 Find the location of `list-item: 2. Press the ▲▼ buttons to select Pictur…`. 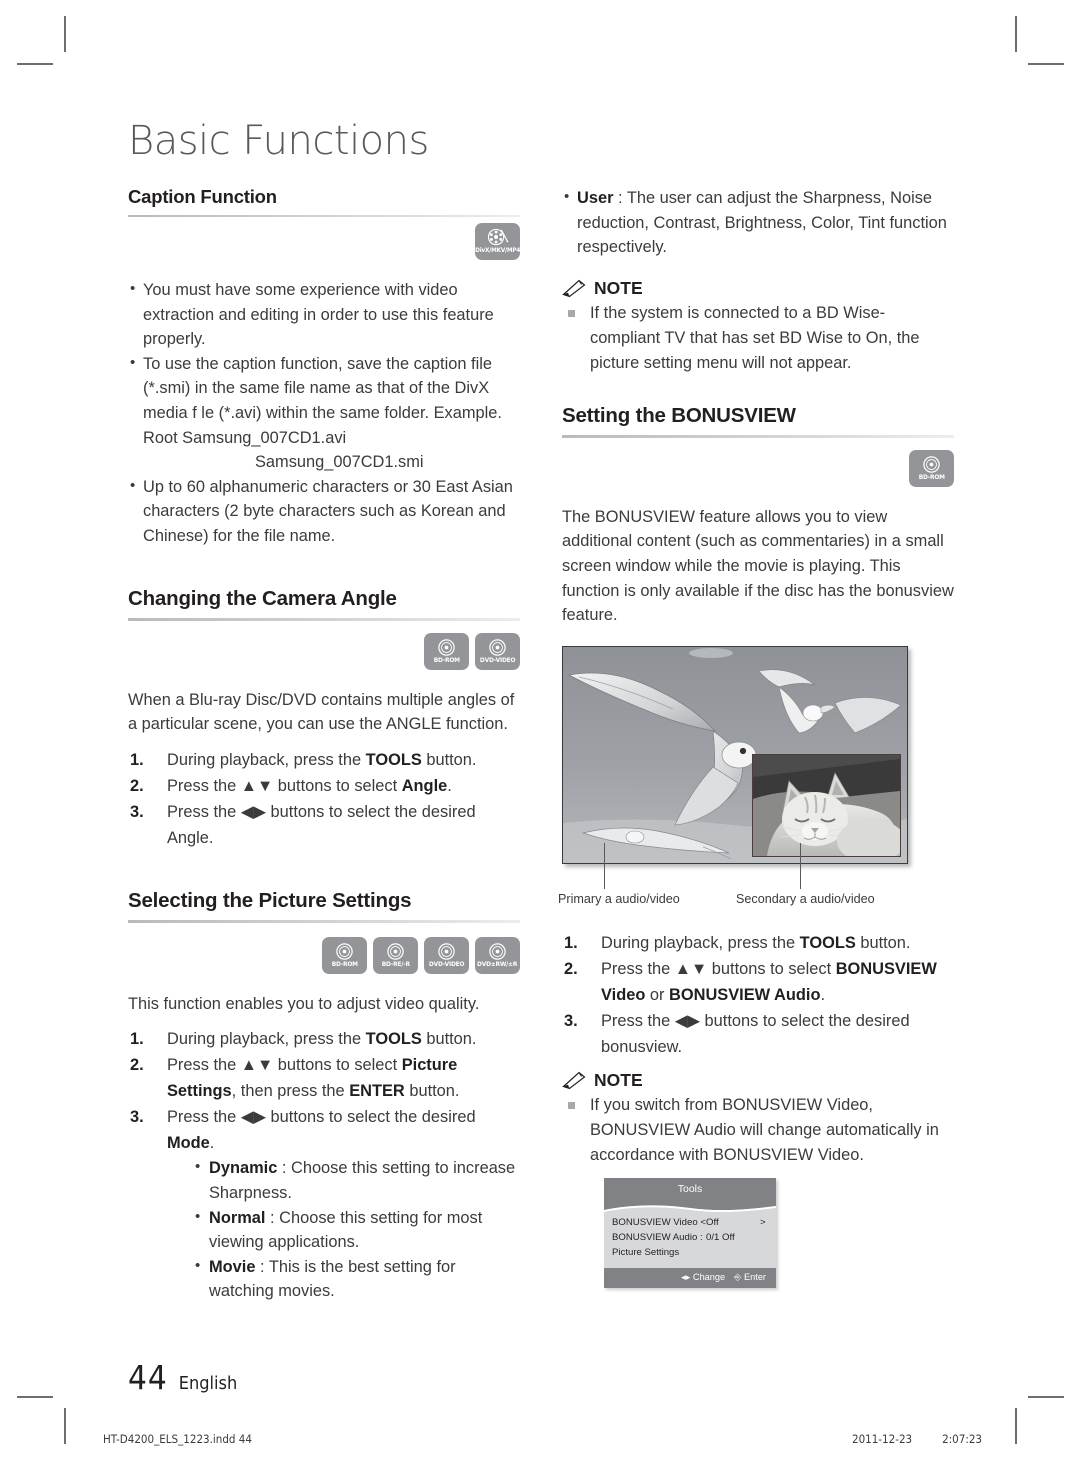

list-item: 2. Press the ▲▼ buttons to select Pictur… is located at coordinates (324, 1078).